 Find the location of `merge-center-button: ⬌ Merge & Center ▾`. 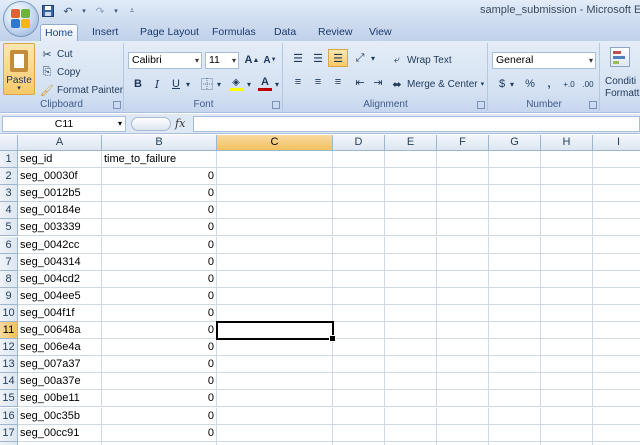

merge-center-button: ⬌ Merge & Center ▾ is located at coordinates (437, 84).